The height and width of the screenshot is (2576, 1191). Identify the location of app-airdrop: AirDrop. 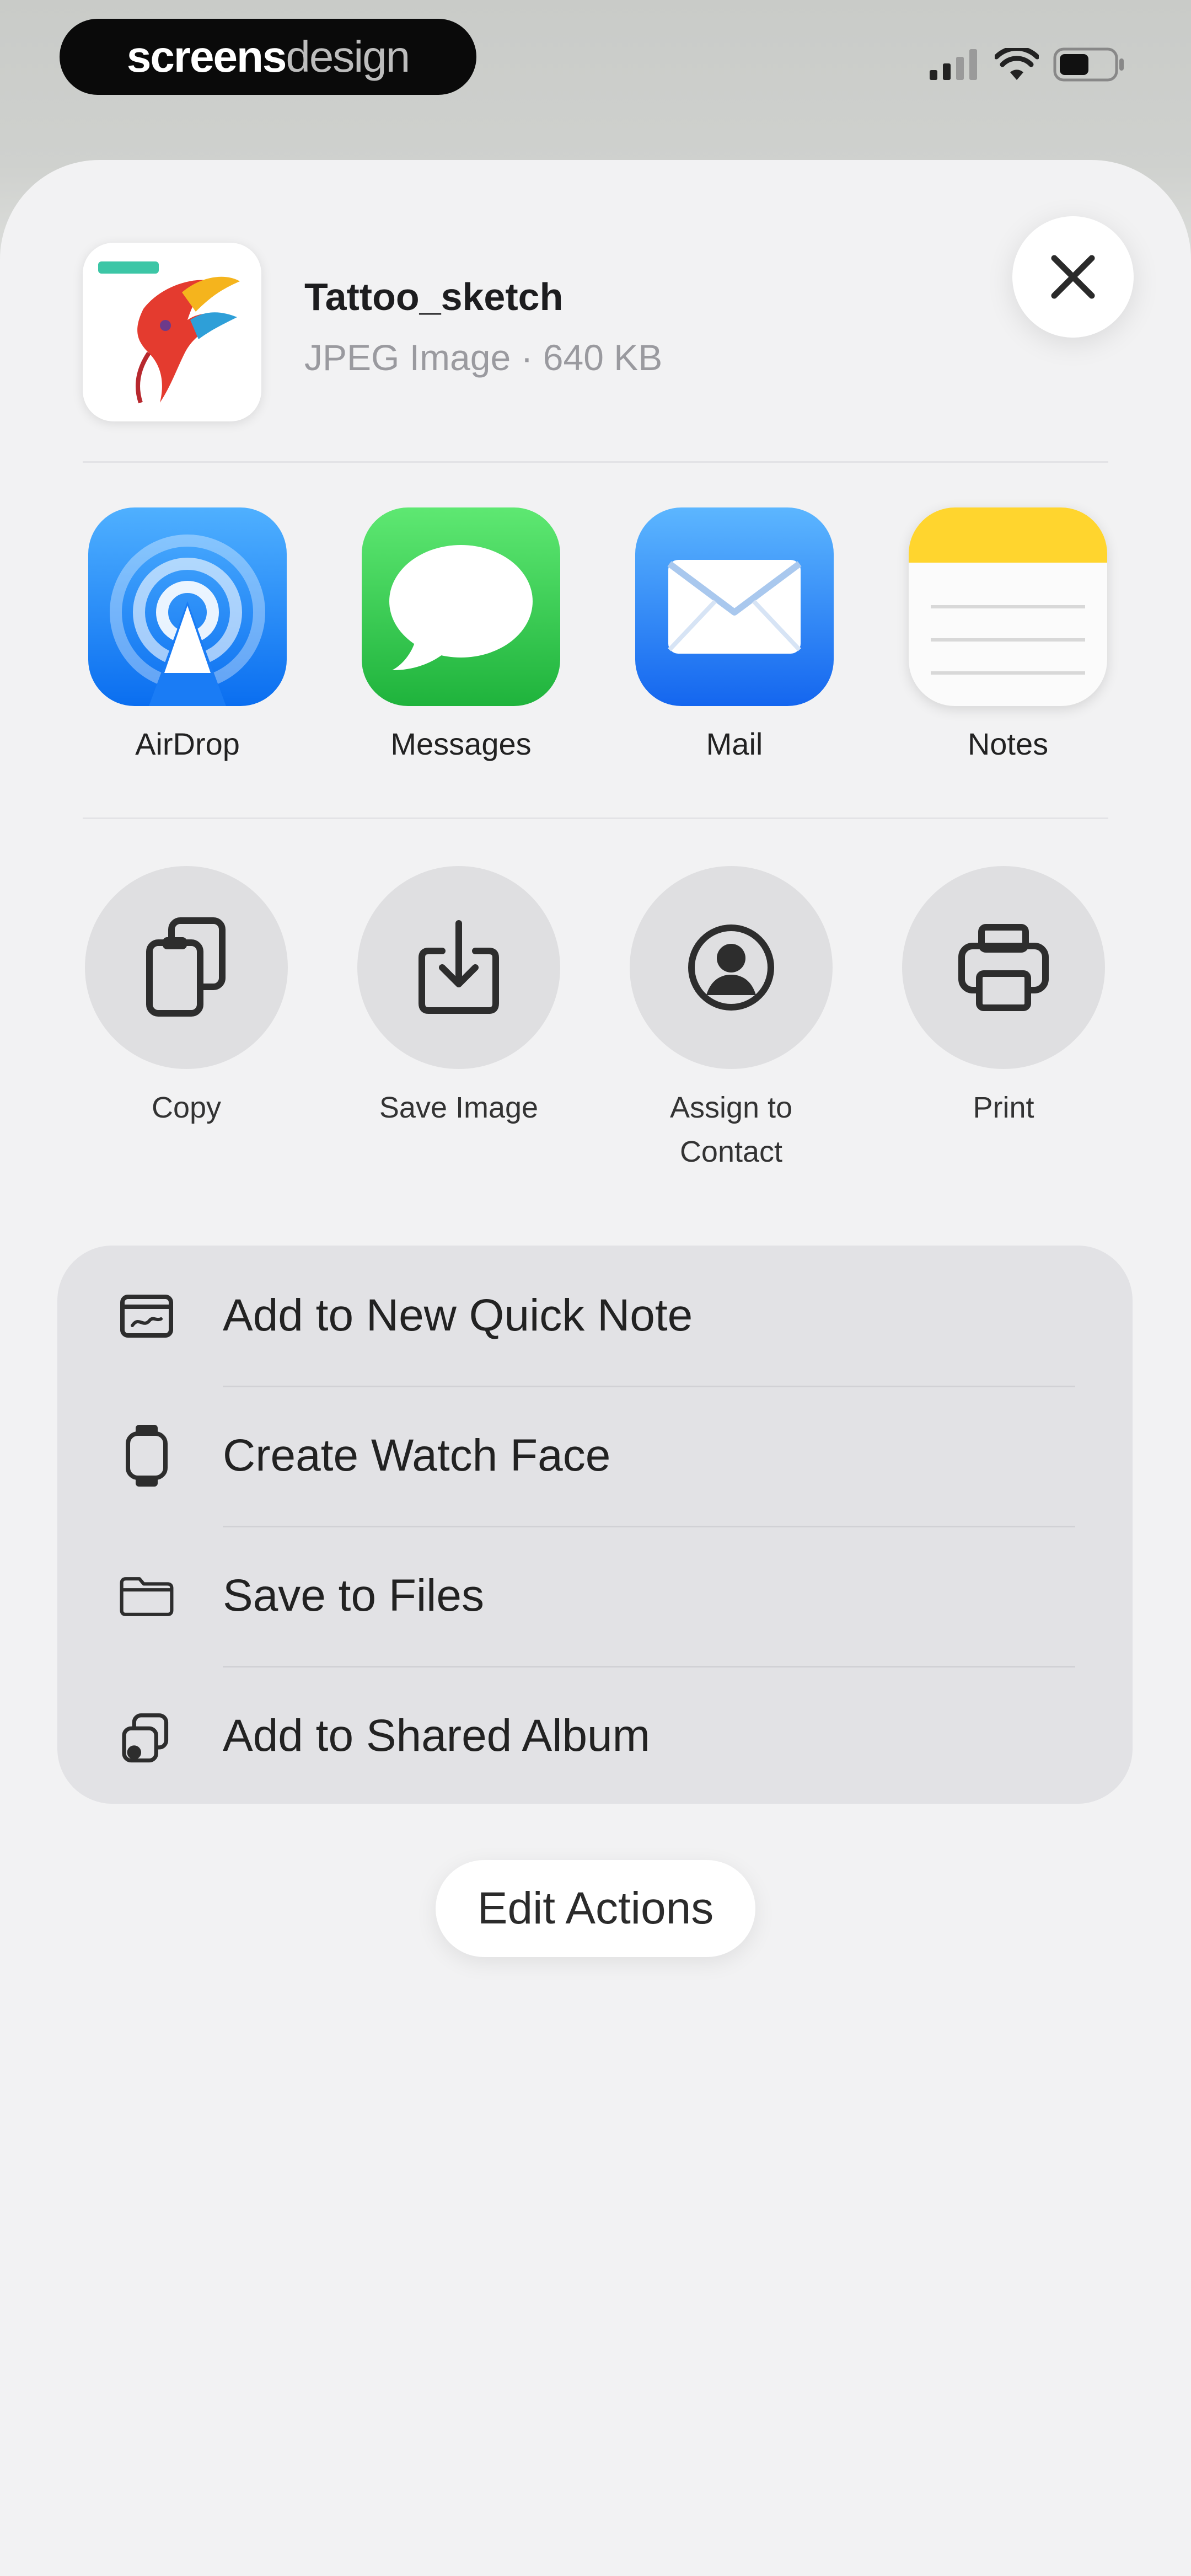
(187, 634).